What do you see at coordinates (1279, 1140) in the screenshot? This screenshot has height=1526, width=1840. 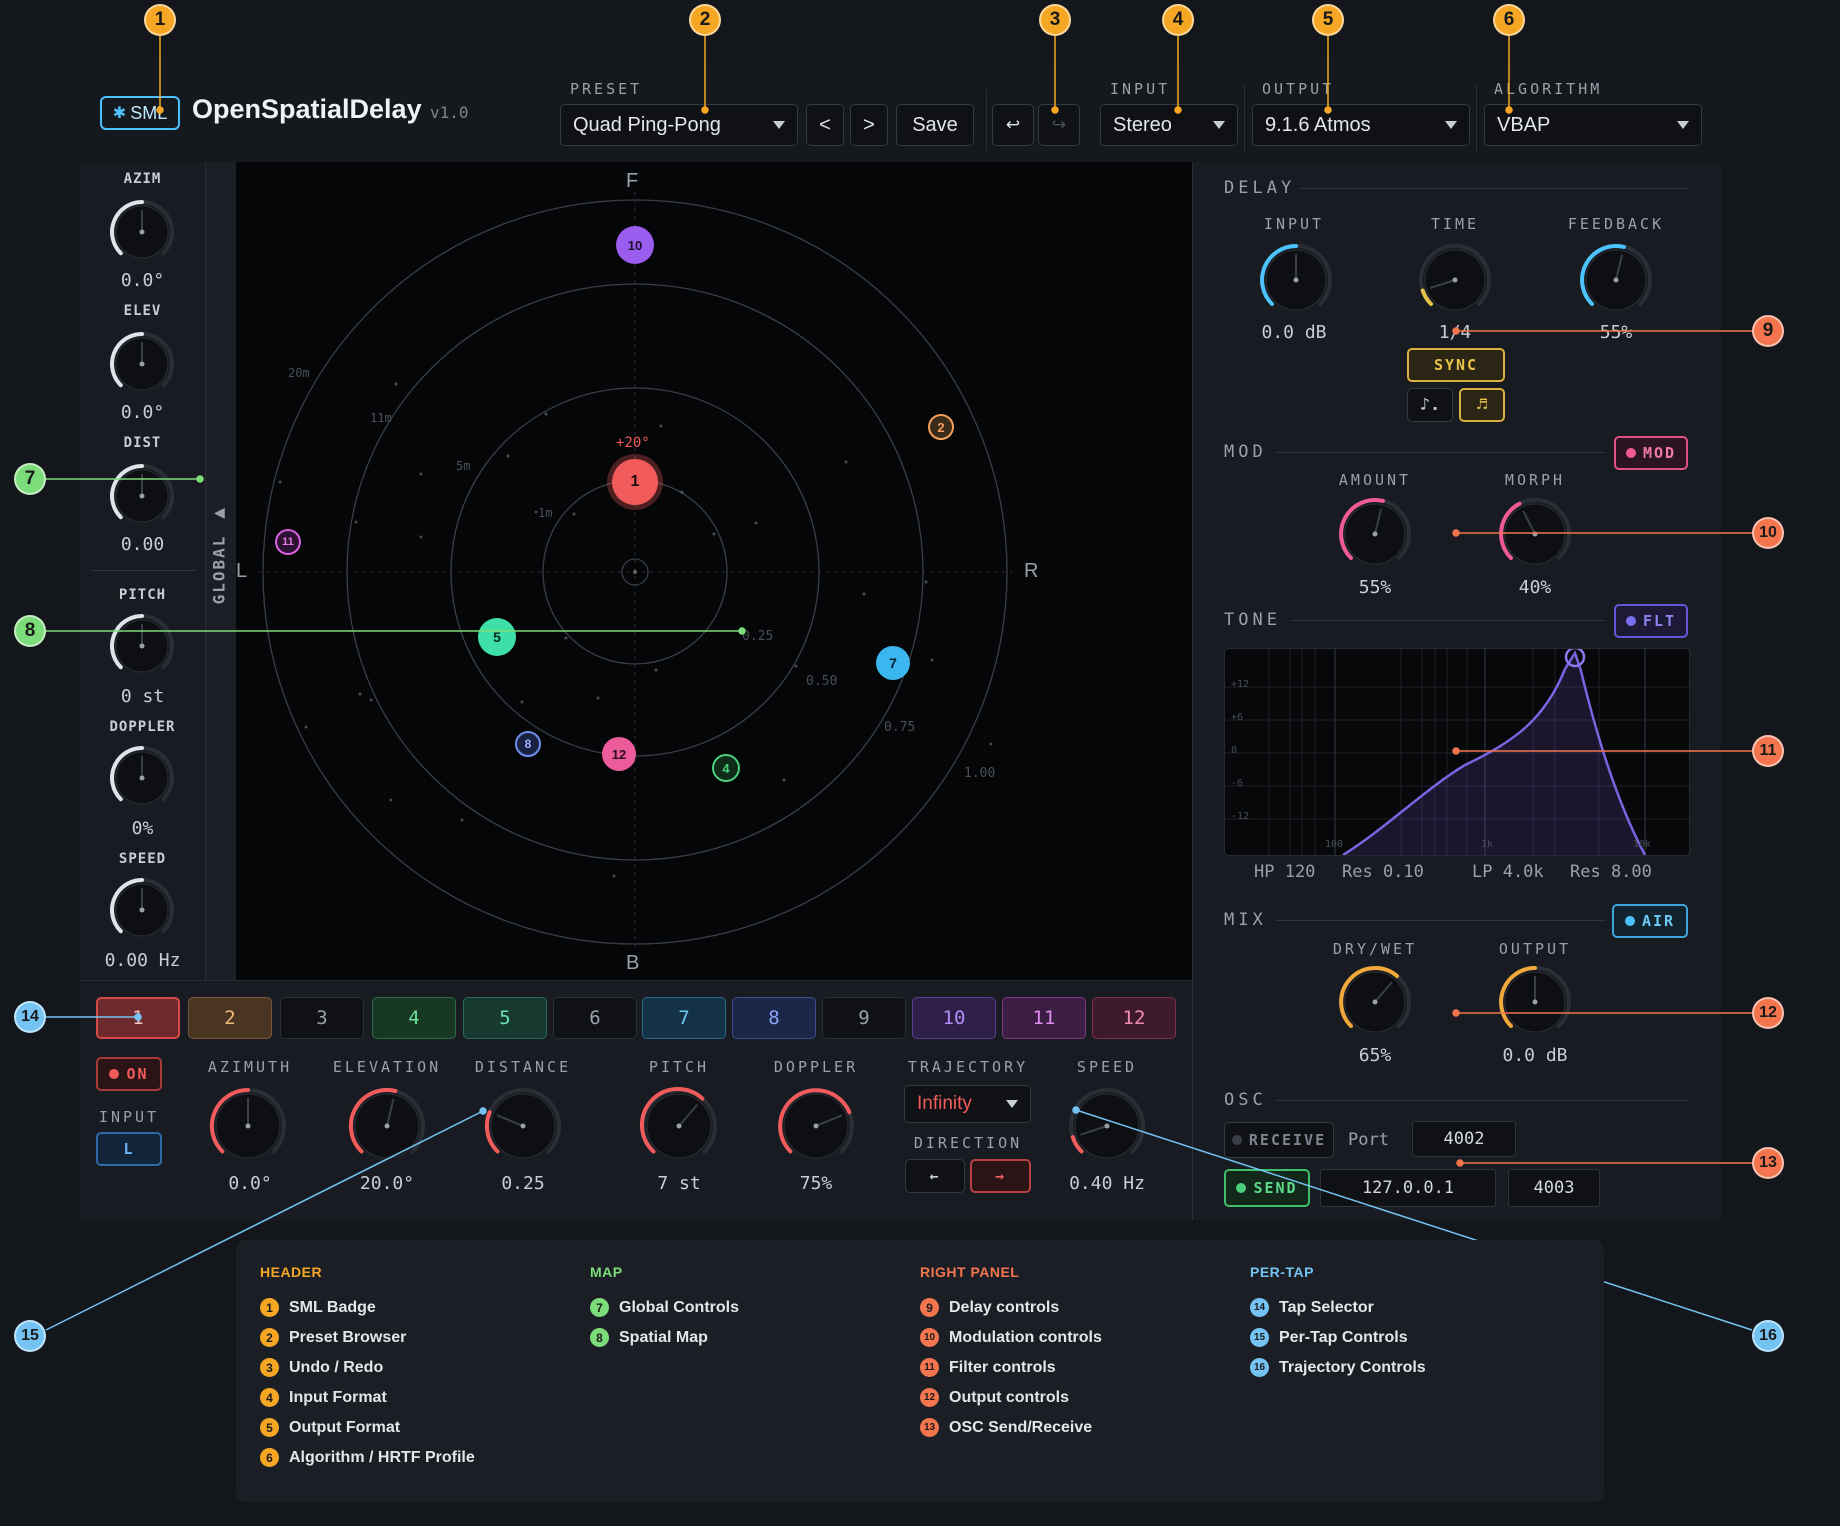 I see `osc-receive-toggle: RECEIVE` at bounding box center [1279, 1140].